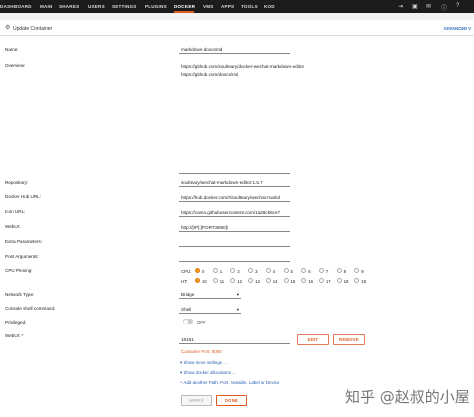  I want to click on extra-parameters-field, so click(234, 242).